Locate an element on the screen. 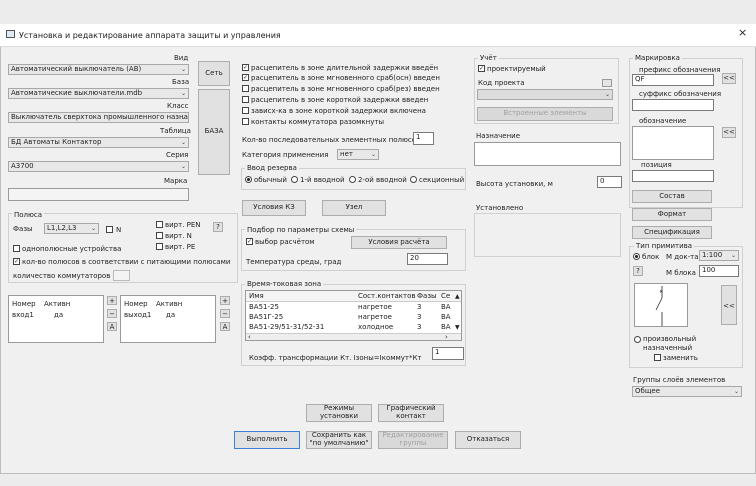 This screenshot has width=756, height=486. n-checkbox is located at coordinates (109, 229).